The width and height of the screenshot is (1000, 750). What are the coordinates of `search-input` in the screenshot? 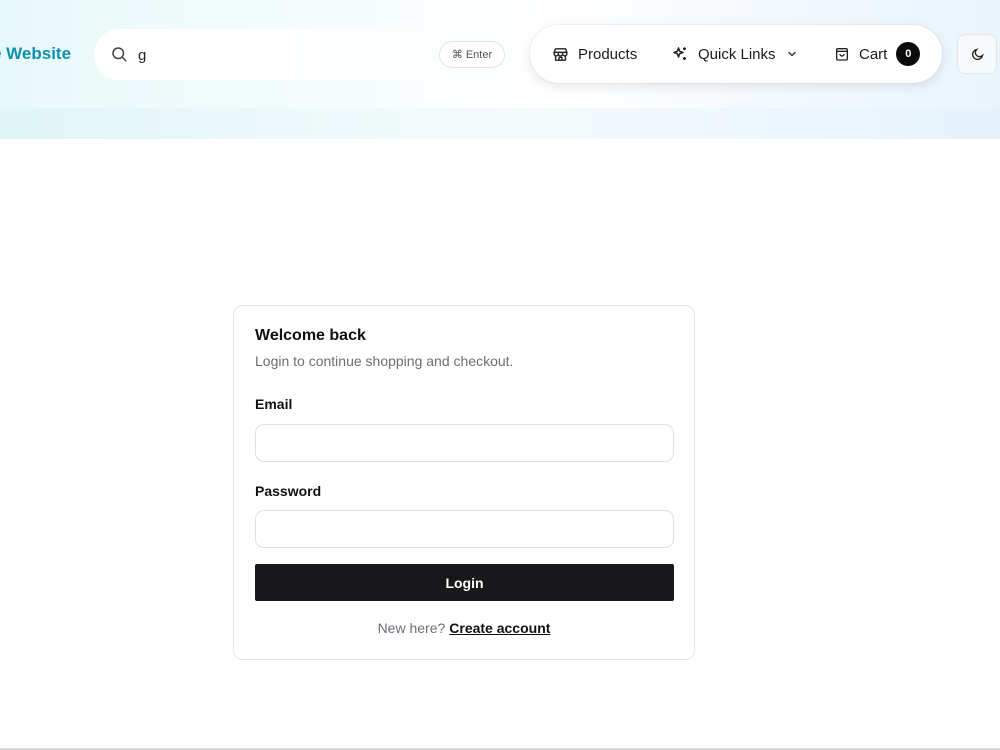 It's located at (278, 55).